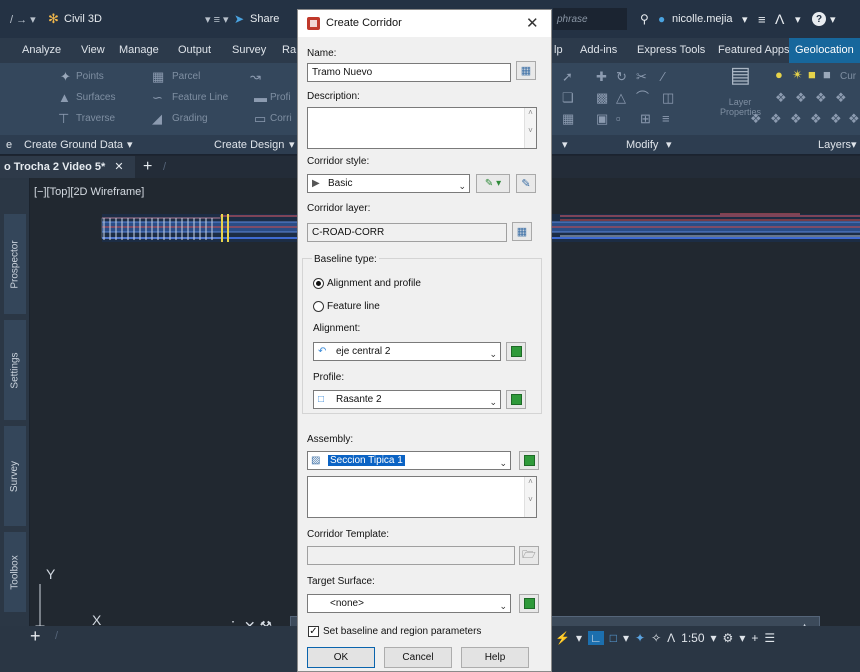  What do you see at coordinates (95, 119) in the screenshot?
I see `traverse-button: Traverse` at bounding box center [95, 119].